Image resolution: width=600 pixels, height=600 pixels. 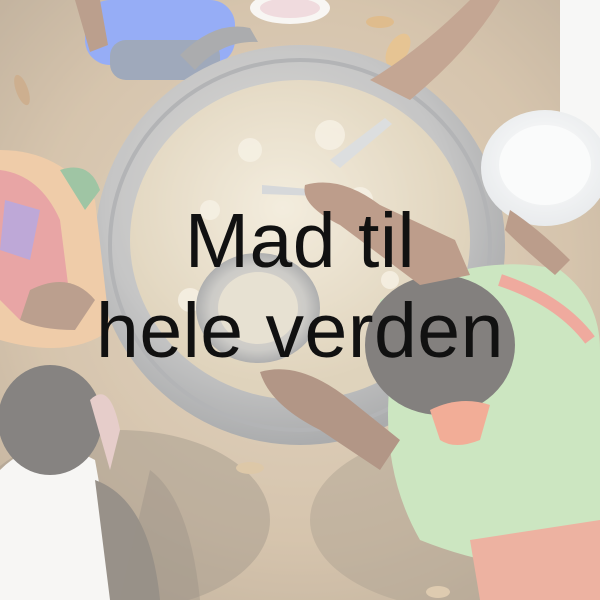 I want to click on headline-line-2: hele verden, so click(x=300, y=331).